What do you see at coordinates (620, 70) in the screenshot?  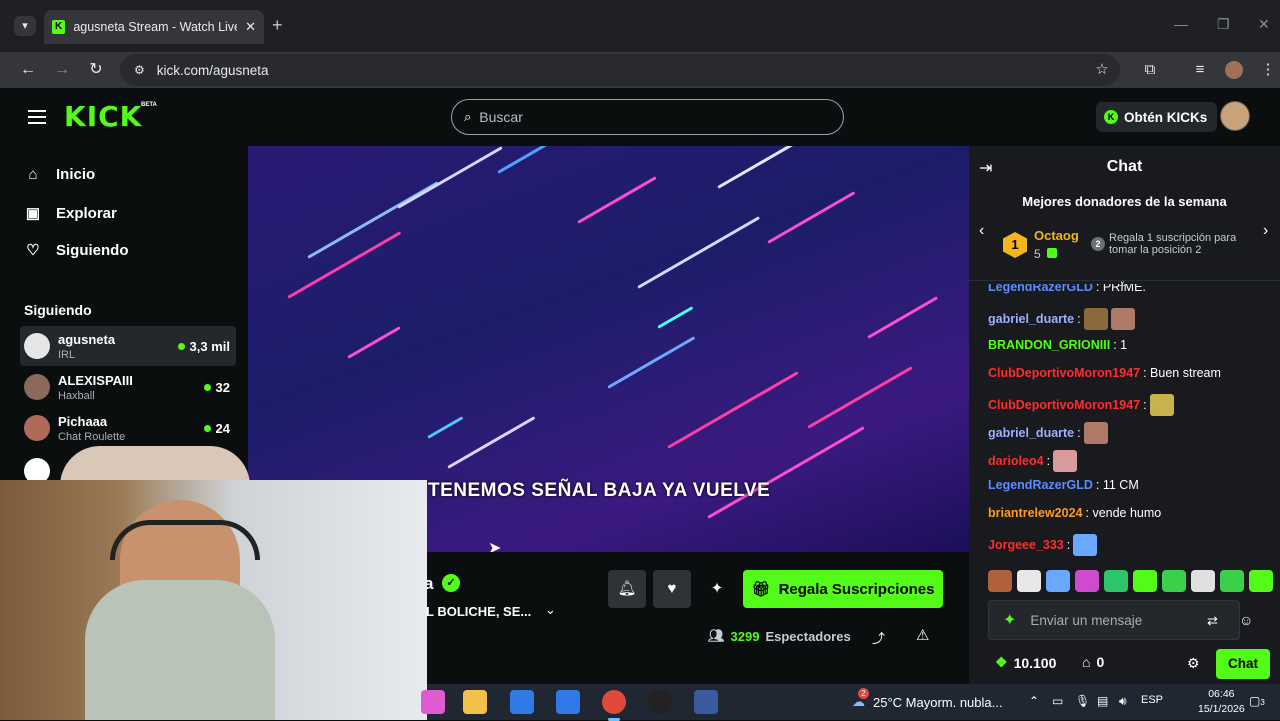 I see `address-bar: ⚙ kick.com/agusneta` at bounding box center [620, 70].